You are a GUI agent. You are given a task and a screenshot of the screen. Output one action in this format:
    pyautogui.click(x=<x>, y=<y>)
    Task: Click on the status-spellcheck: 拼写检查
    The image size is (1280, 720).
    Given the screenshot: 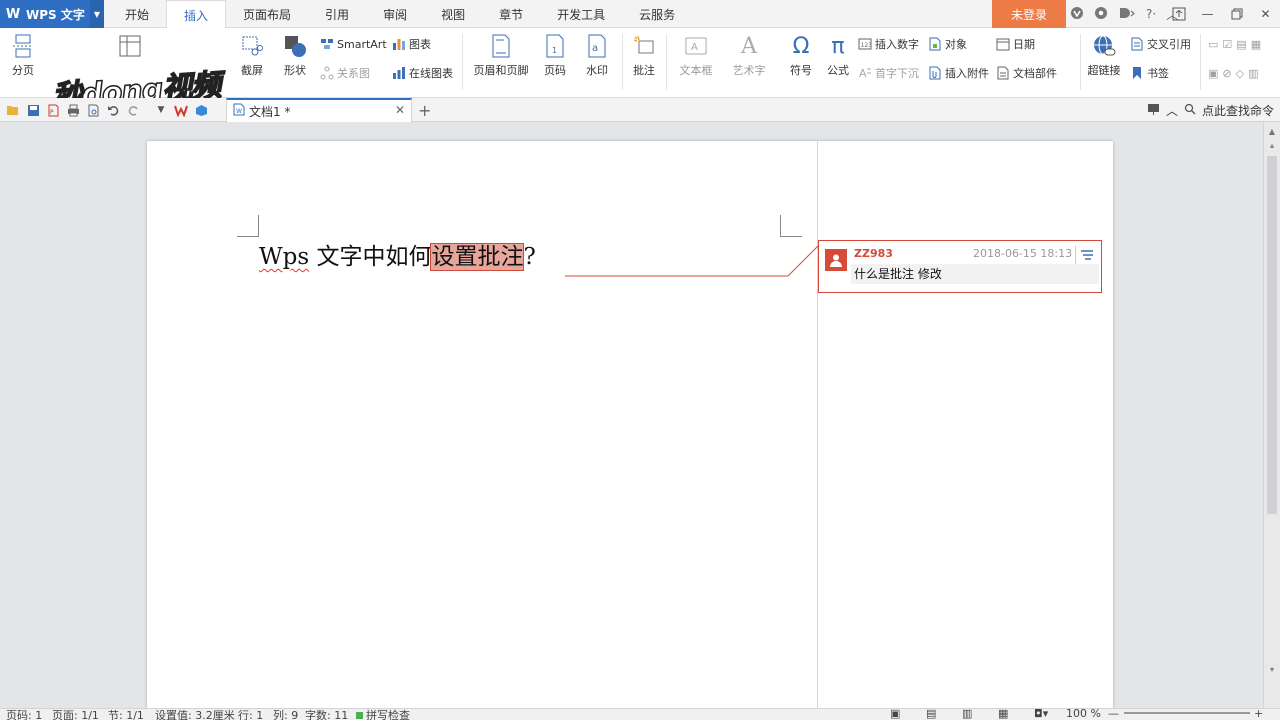 What is the action you would take?
    pyautogui.click(x=383, y=714)
    